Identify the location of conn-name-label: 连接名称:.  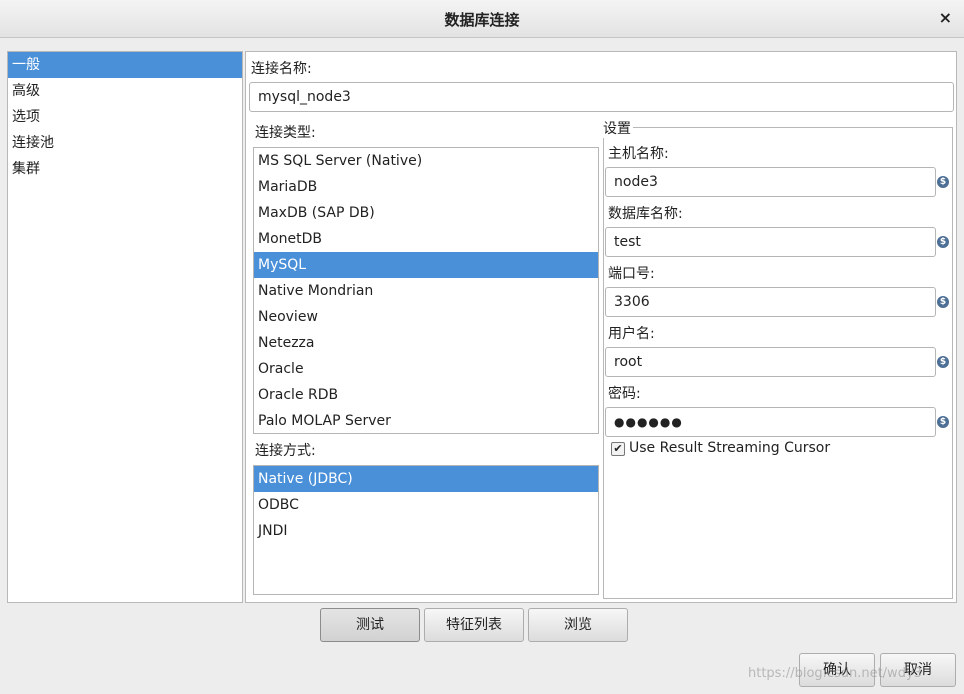
(281, 69).